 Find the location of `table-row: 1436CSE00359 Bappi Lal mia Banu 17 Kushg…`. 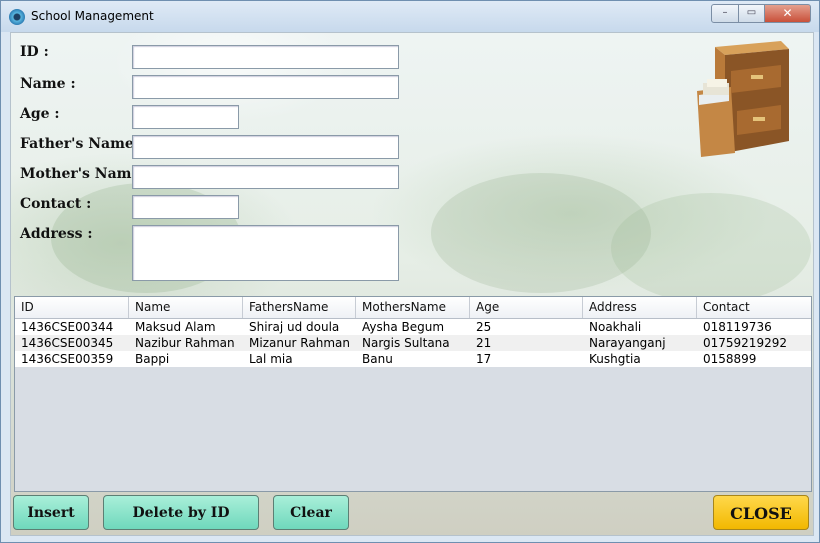

table-row: 1436CSE00359 Bappi Lal mia Banu 17 Kushg… is located at coordinates (413, 359).